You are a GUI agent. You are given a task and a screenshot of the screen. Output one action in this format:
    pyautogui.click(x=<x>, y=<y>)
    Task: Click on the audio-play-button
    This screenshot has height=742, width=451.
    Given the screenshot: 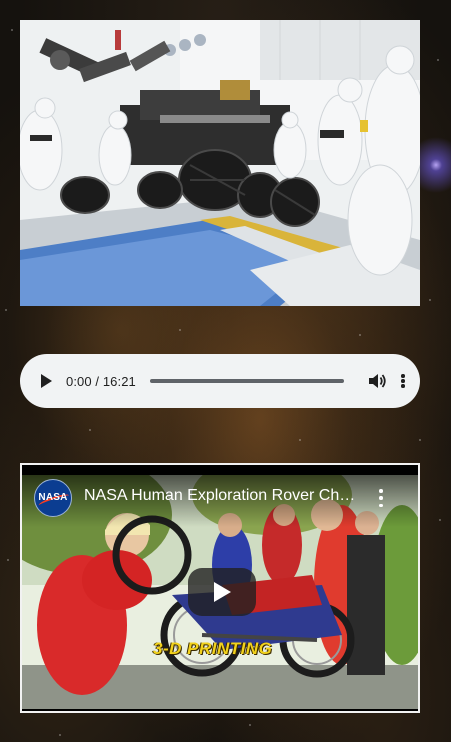 What is the action you would take?
    pyautogui.click(x=46, y=381)
    